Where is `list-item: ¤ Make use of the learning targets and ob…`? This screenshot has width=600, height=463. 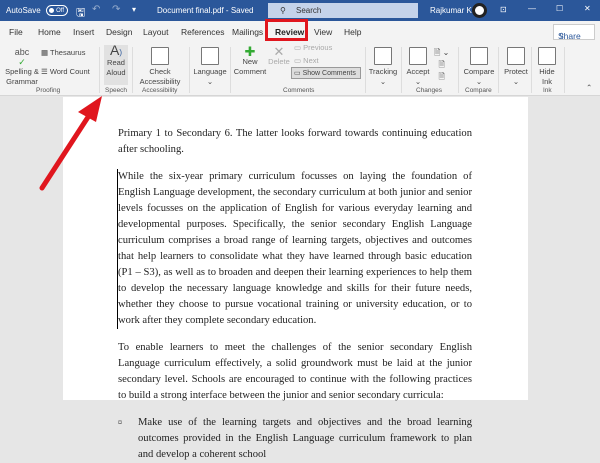 list-item: ¤ Make use of the learning targets and ob… is located at coordinates (295, 439).